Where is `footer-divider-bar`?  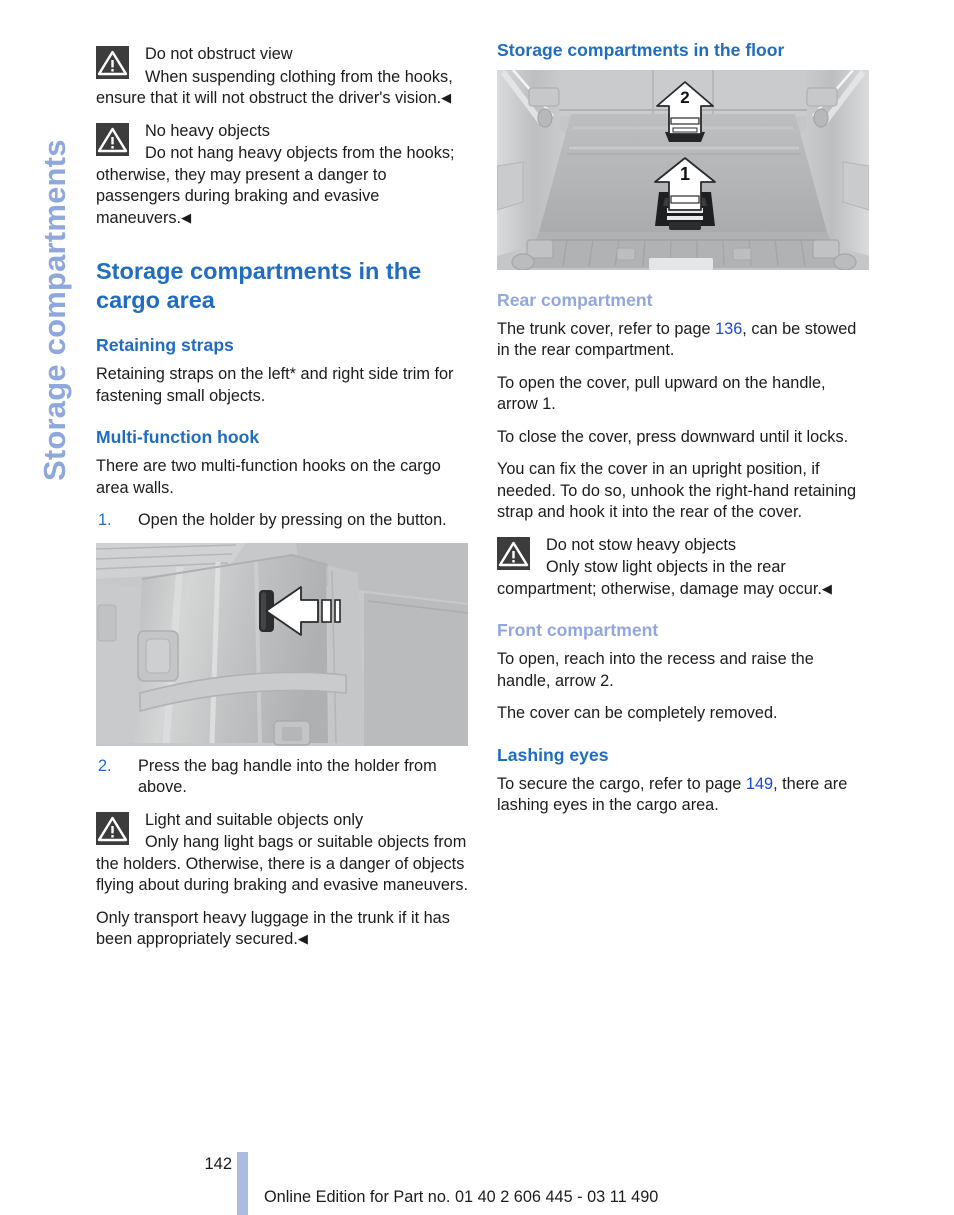 footer-divider-bar is located at coordinates (242, 1183).